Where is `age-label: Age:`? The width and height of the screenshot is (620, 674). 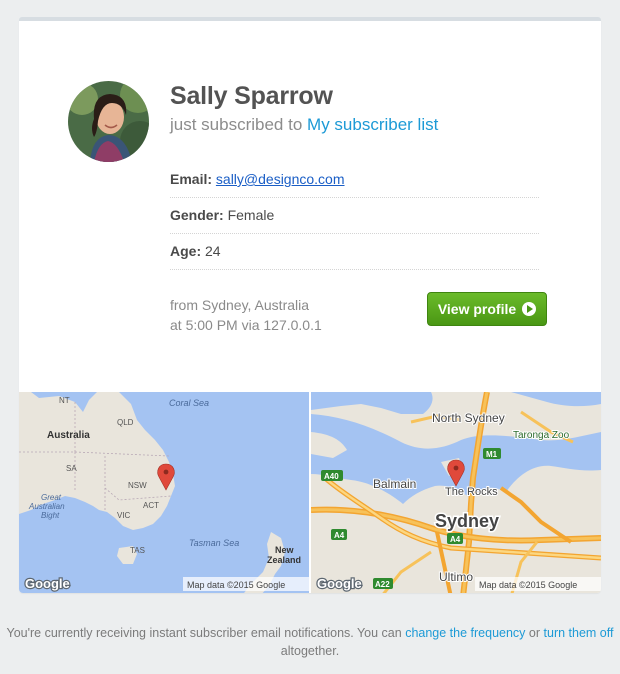 age-label: Age: is located at coordinates (186, 251).